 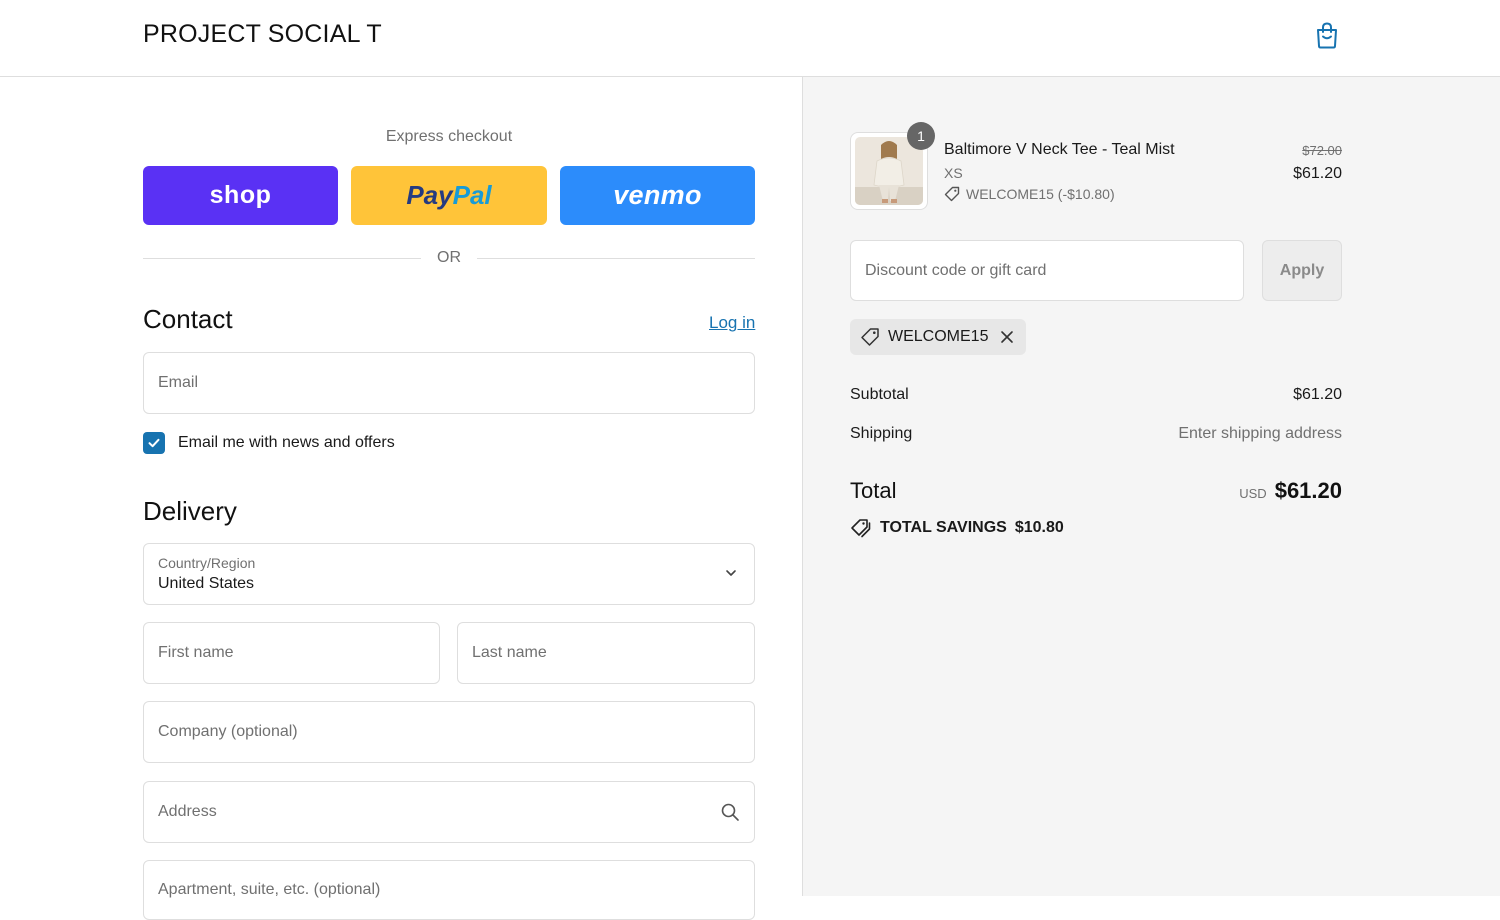 I want to click on total-savings: TOTAL SAVINGS $10.80, so click(x=957, y=528).